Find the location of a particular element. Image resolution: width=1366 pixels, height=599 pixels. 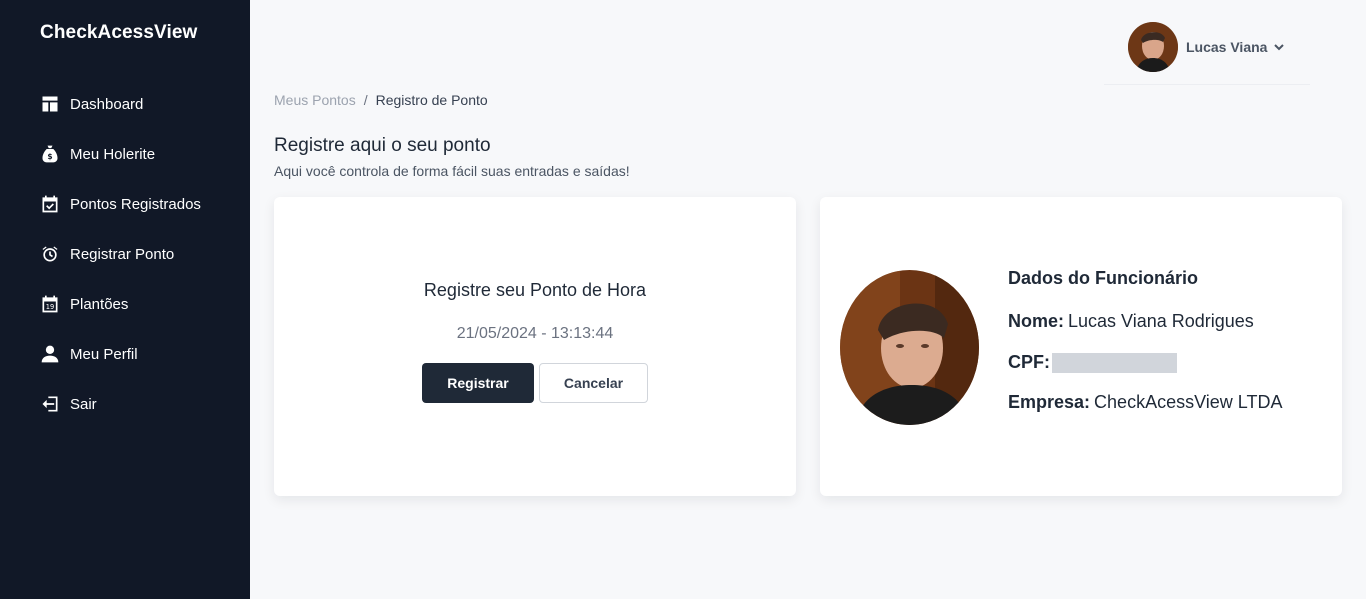

alarm-clock-icon is located at coordinates (50, 254).